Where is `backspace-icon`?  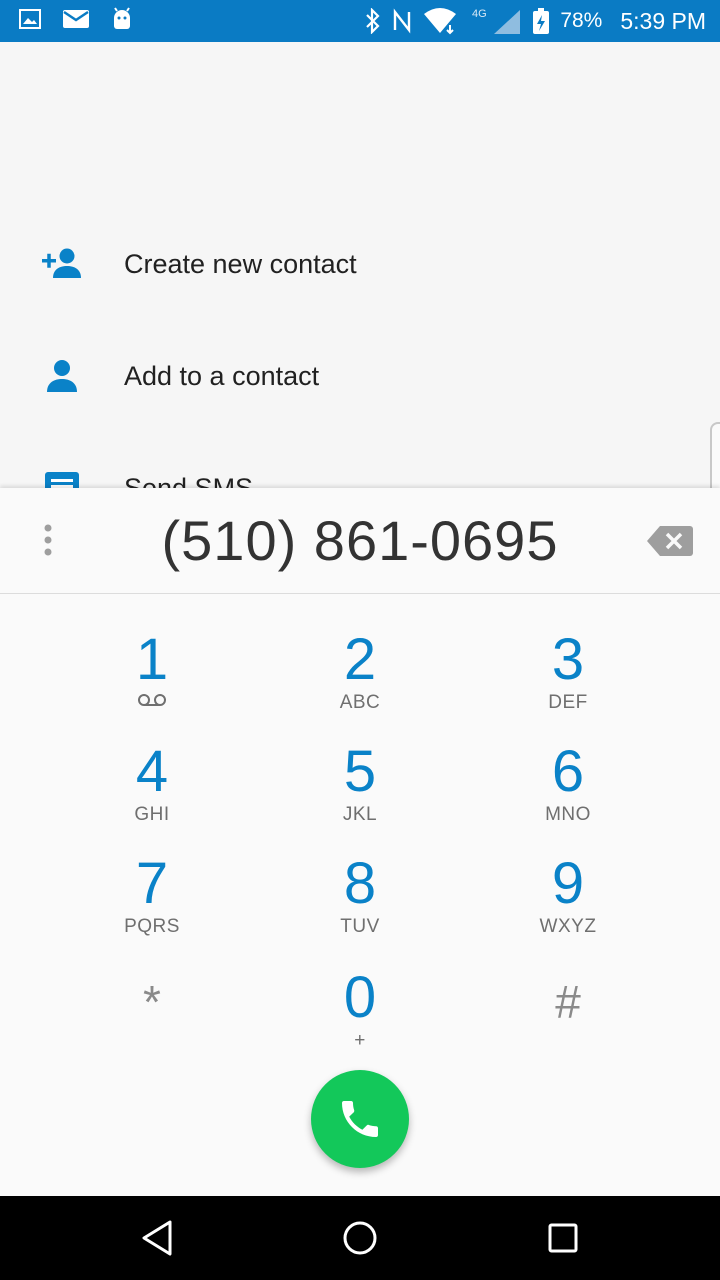 backspace-icon is located at coordinates (670, 541).